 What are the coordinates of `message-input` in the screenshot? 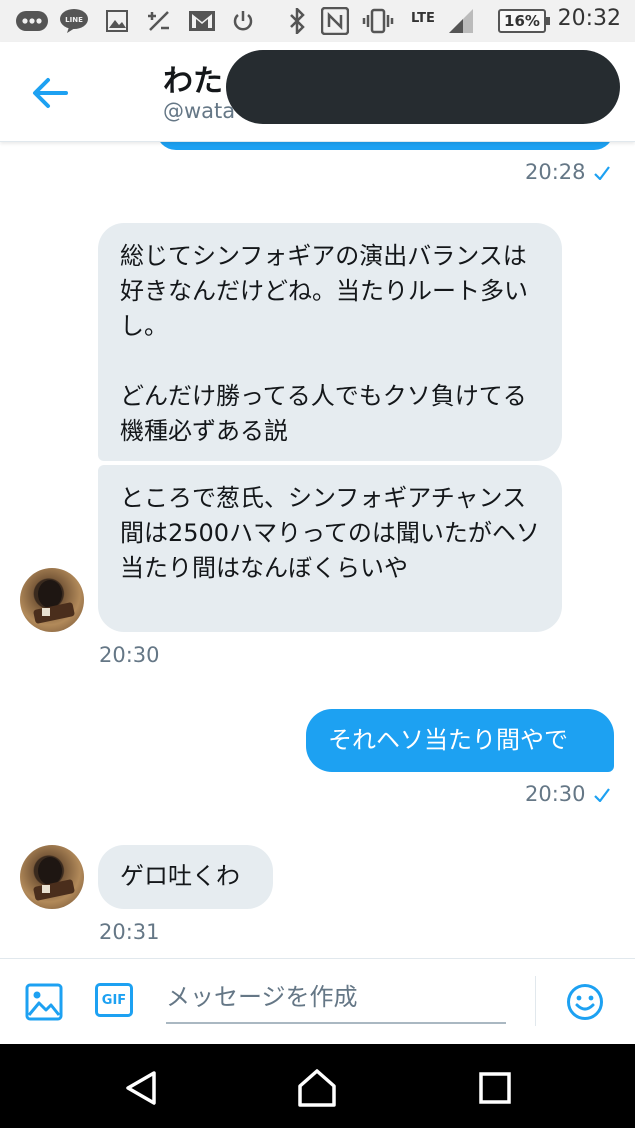 It's located at (336, 998).